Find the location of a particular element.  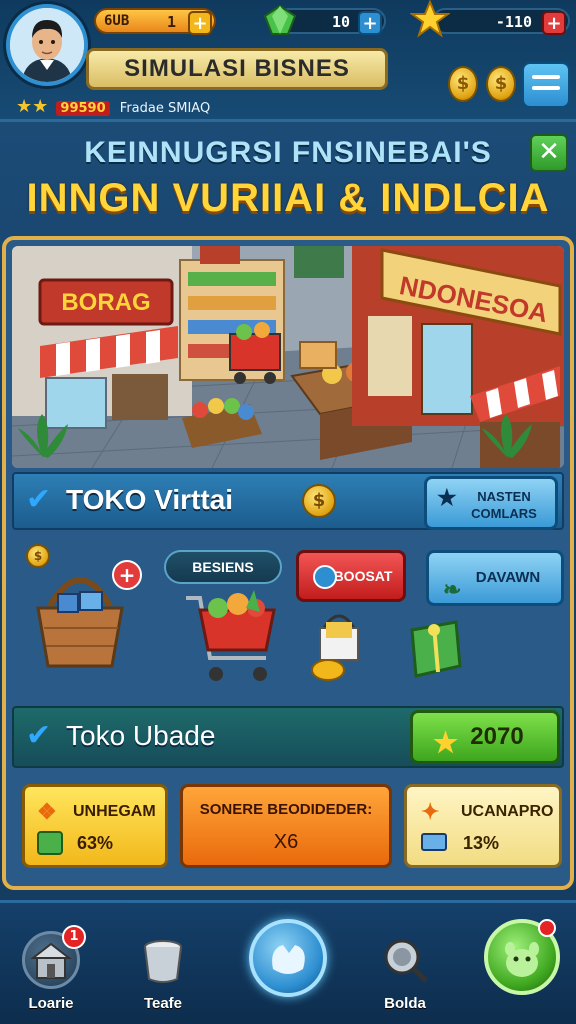

boost-button: BOOSAT is located at coordinates (351, 576).